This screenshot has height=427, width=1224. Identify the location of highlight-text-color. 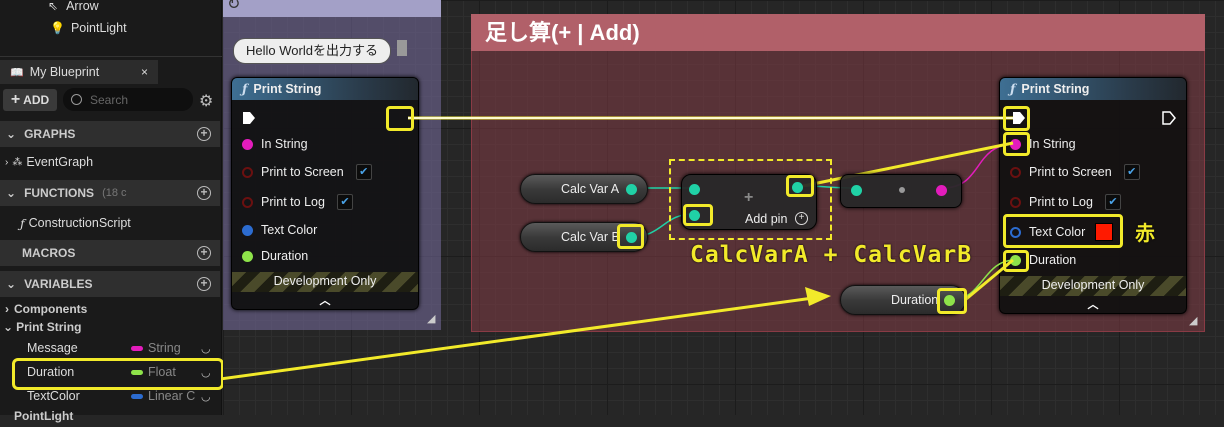
(1063, 231).